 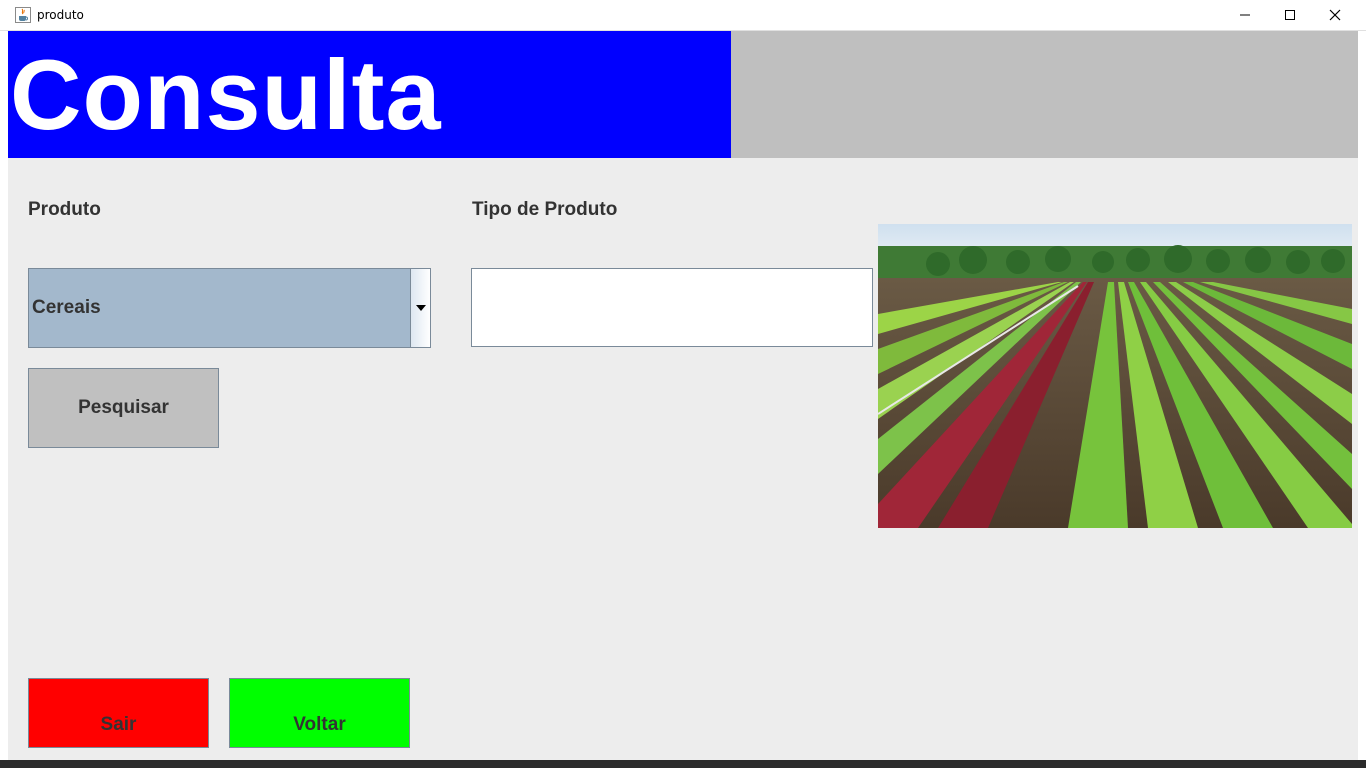 I want to click on close-button, so click(x=1335, y=15).